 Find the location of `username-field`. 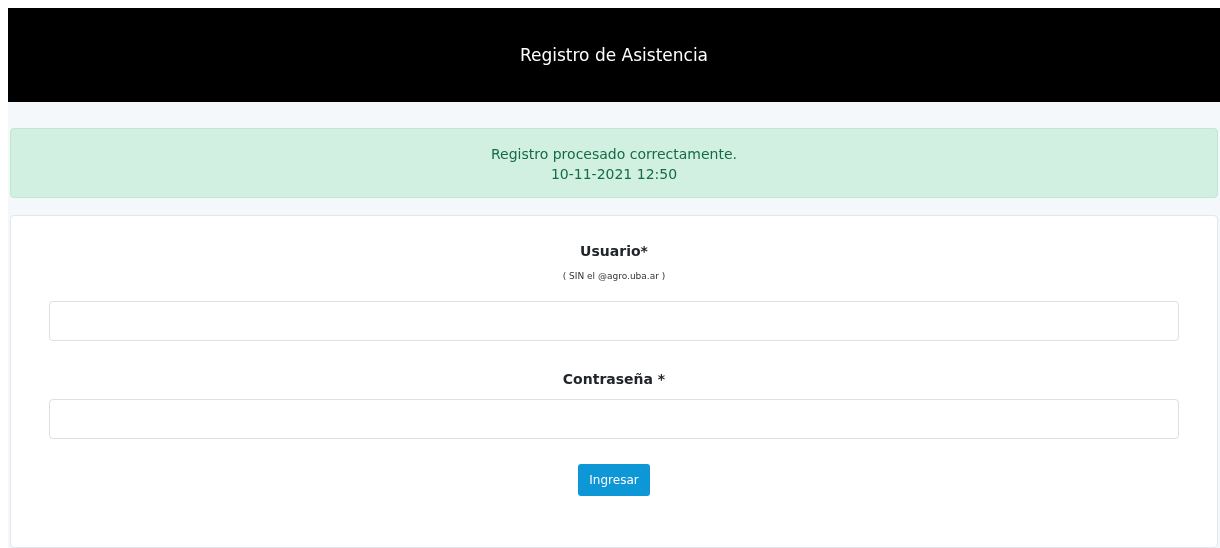

username-field is located at coordinates (614, 321).